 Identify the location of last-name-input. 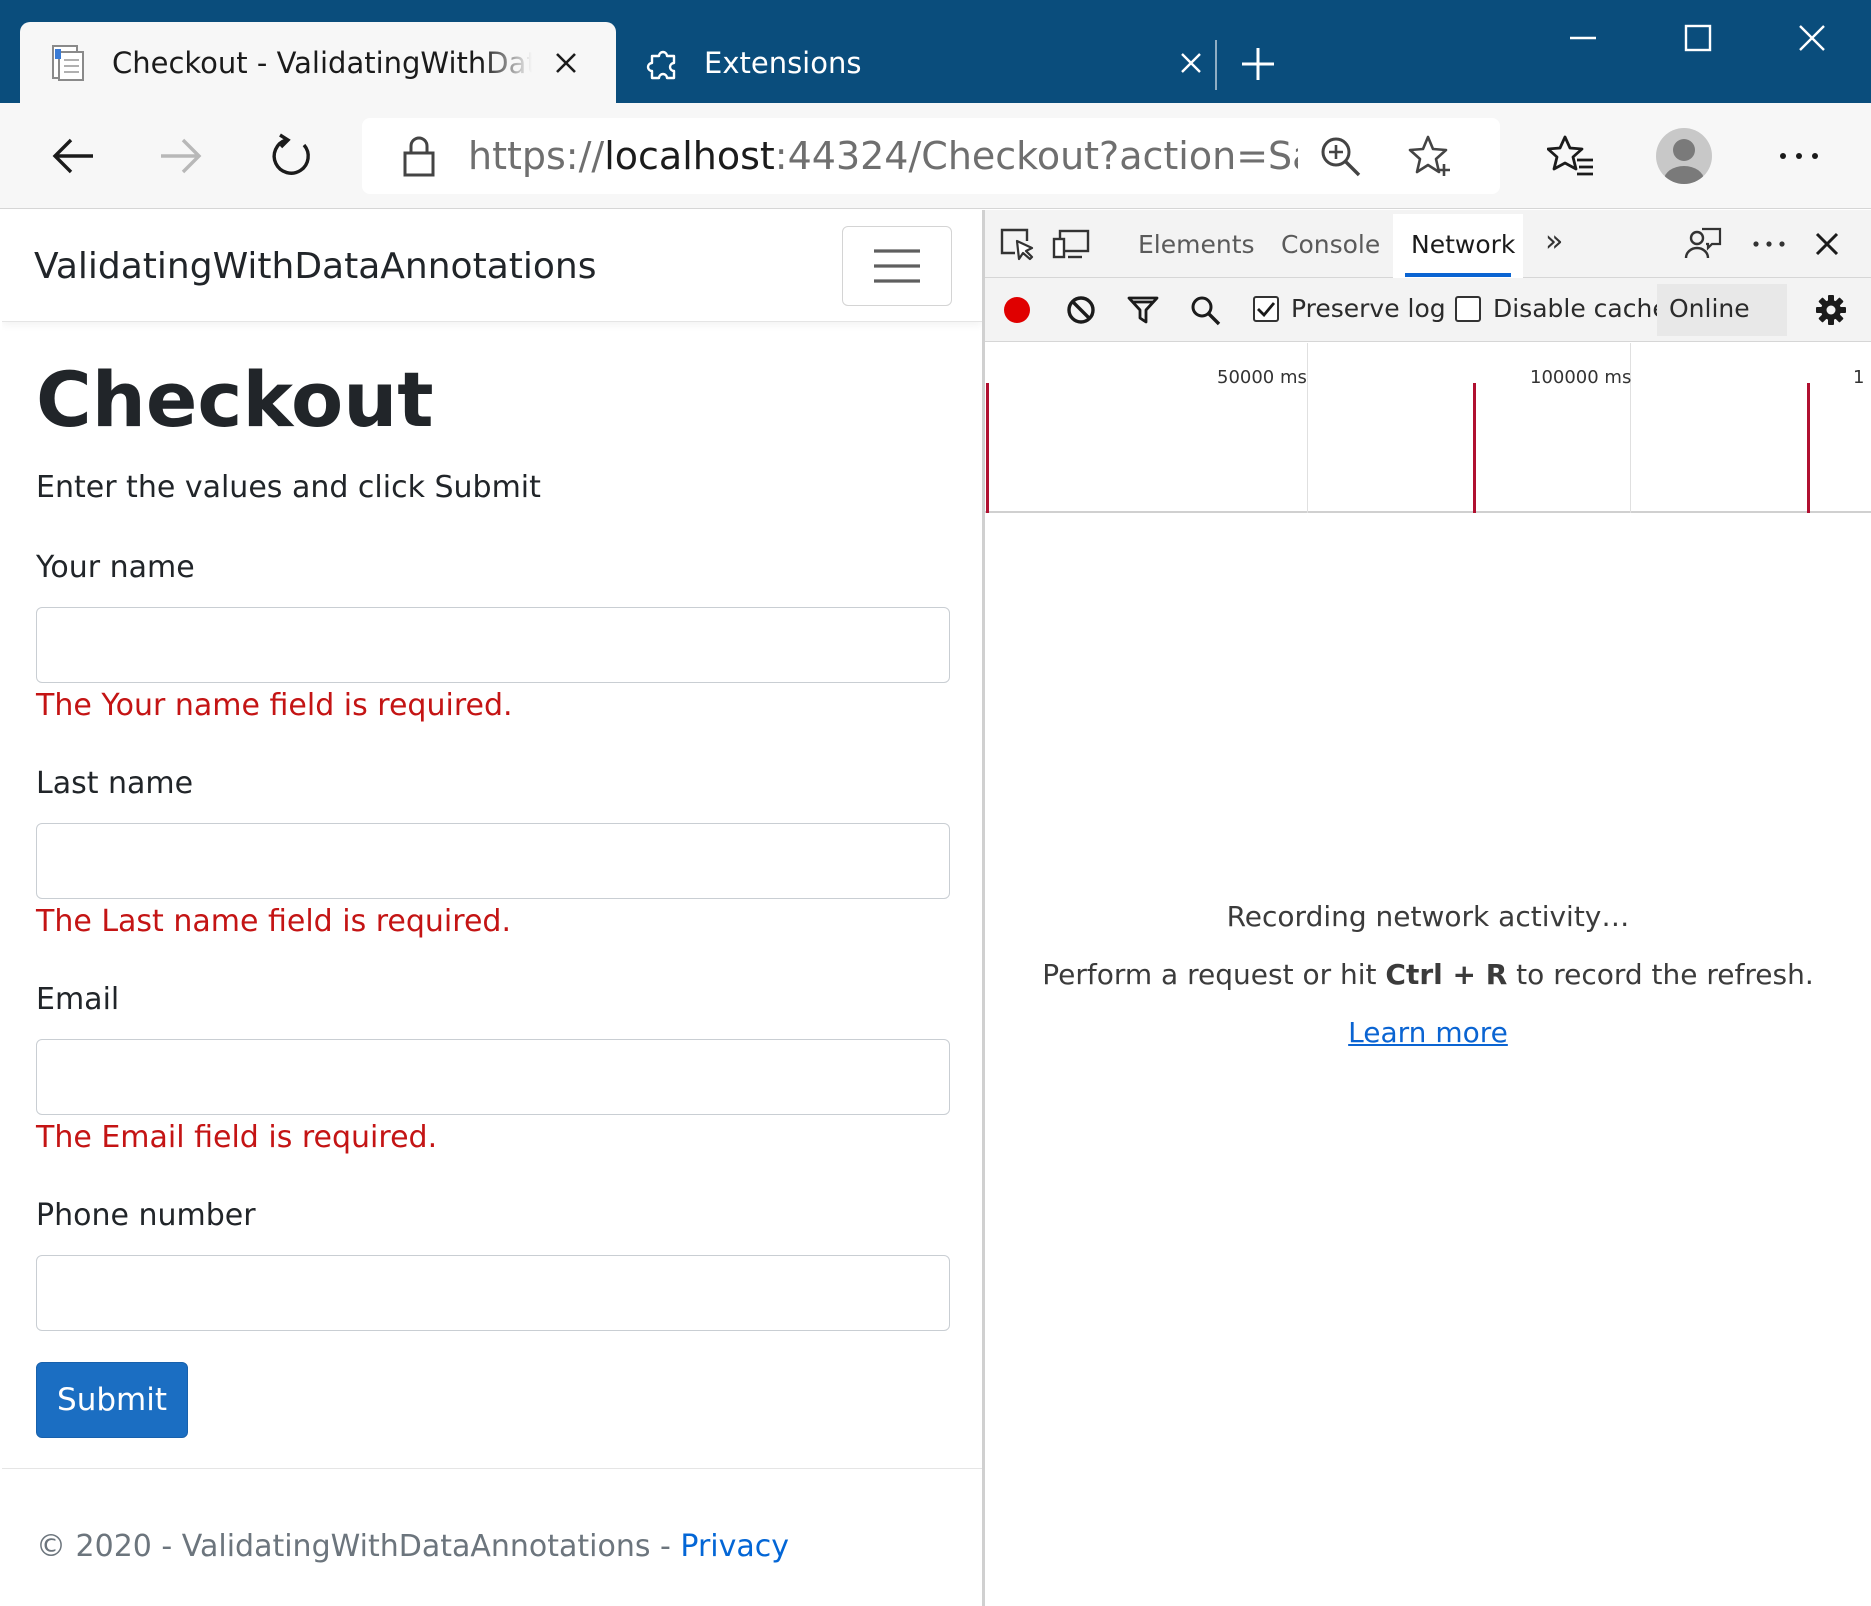
(493, 861).